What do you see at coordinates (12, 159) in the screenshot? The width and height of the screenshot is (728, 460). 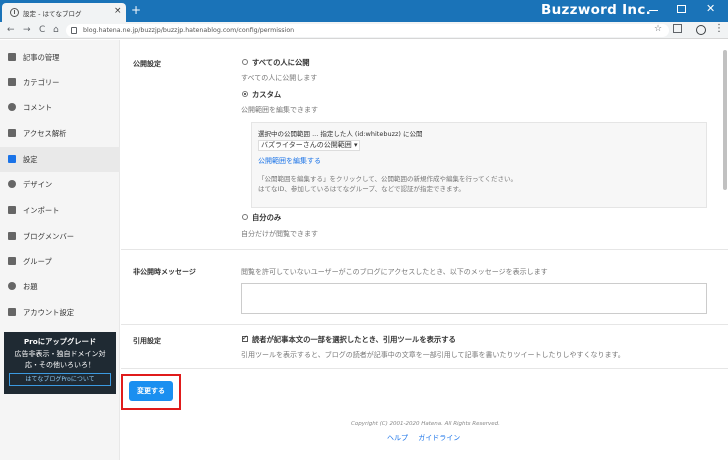 I see `wrench-icon` at bounding box center [12, 159].